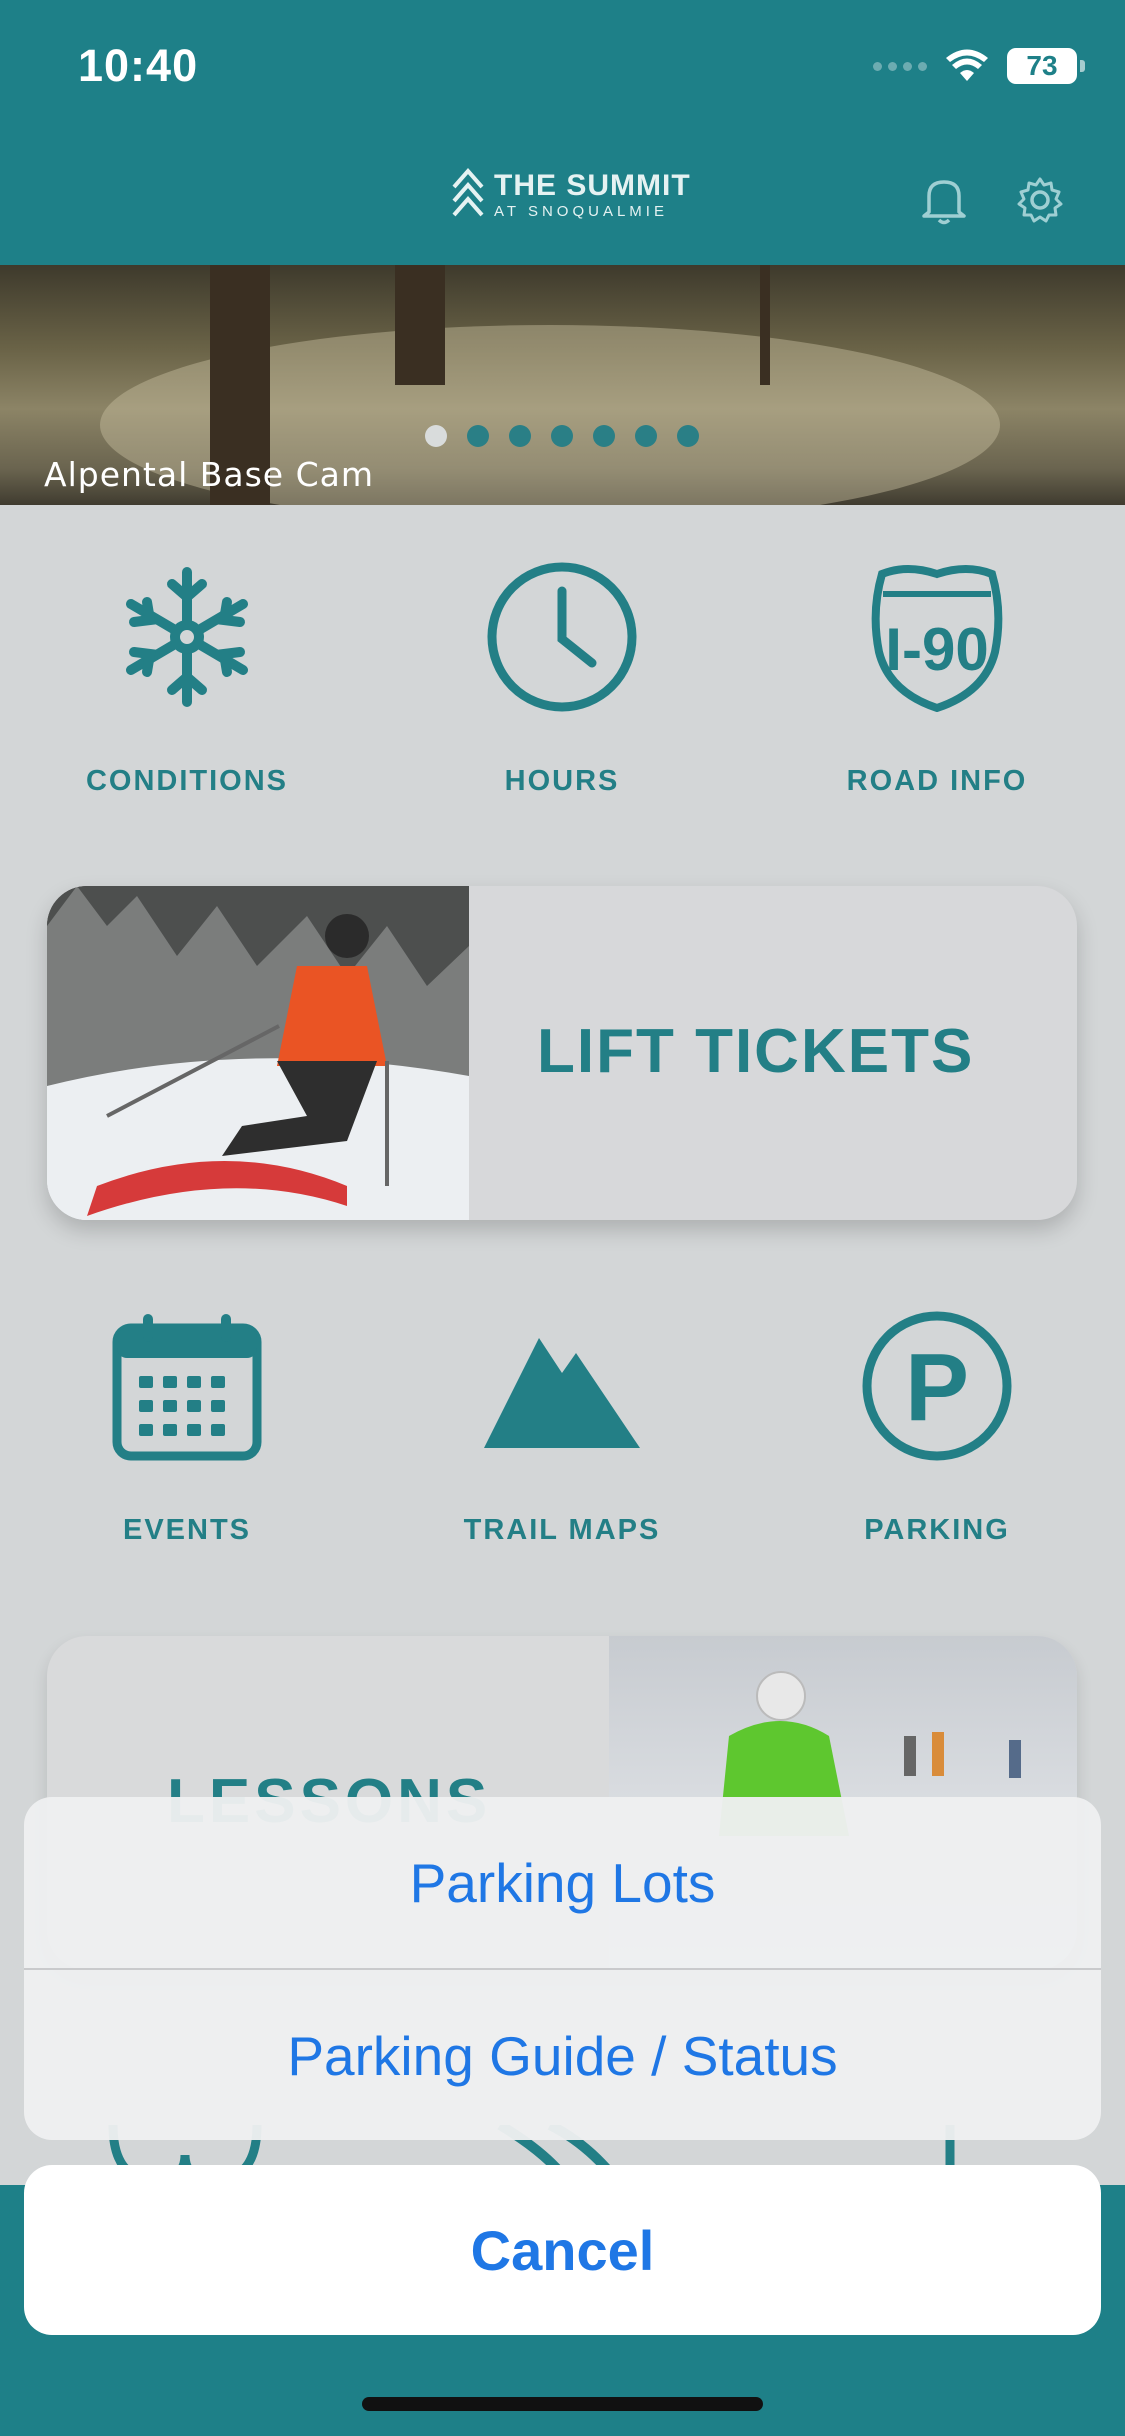 This screenshot has height=2436, width=1125. I want to click on cancel-button: Cancel, so click(562, 2250).